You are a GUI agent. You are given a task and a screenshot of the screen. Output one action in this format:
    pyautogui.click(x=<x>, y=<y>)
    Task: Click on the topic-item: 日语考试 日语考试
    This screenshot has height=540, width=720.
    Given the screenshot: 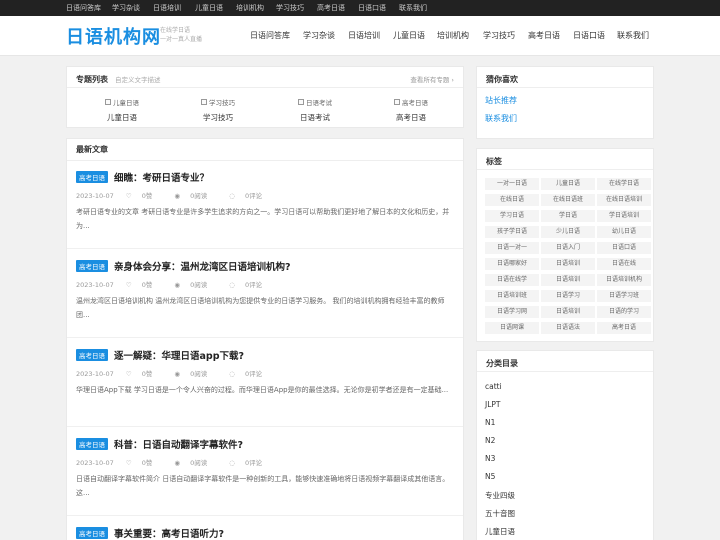 What is the action you would take?
    pyautogui.click(x=315, y=110)
    